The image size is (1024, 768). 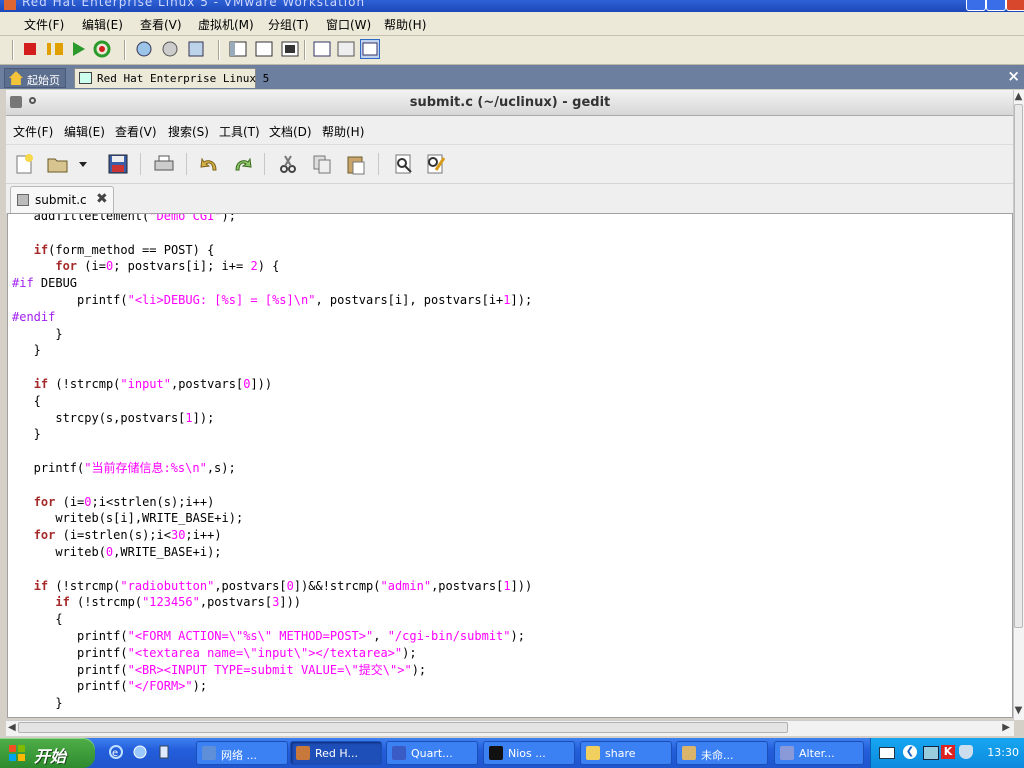 I want to click on close-tab-icon: ×, so click(x=1013, y=76).